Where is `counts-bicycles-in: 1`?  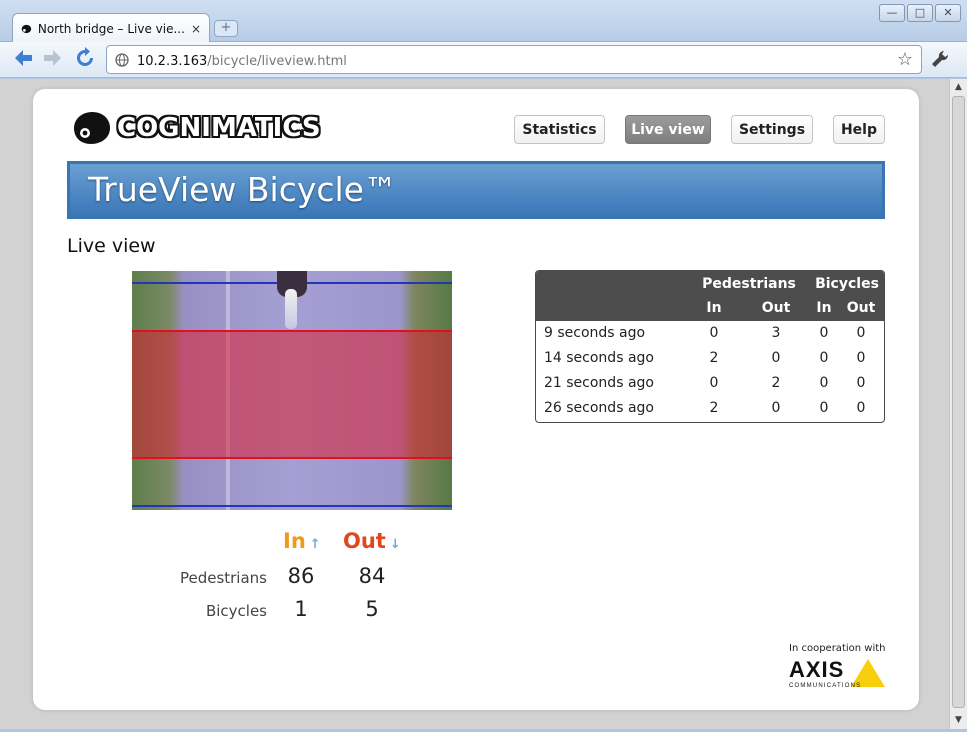
counts-bicycles-in: 1 is located at coordinates (301, 609).